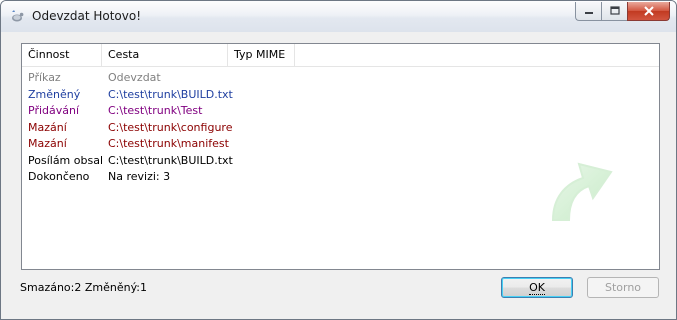 This screenshot has height=320, width=677. I want to click on list-row: Mazání C:\test\trunk\configure, so click(340, 128).